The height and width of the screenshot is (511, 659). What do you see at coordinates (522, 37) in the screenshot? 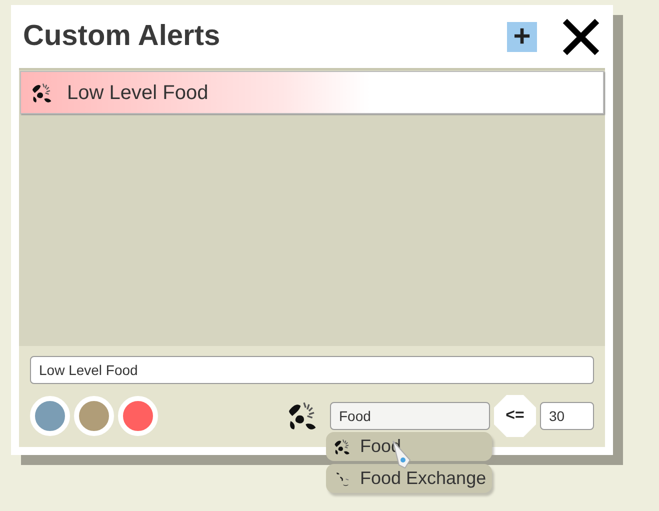
I see `add-button: +` at bounding box center [522, 37].